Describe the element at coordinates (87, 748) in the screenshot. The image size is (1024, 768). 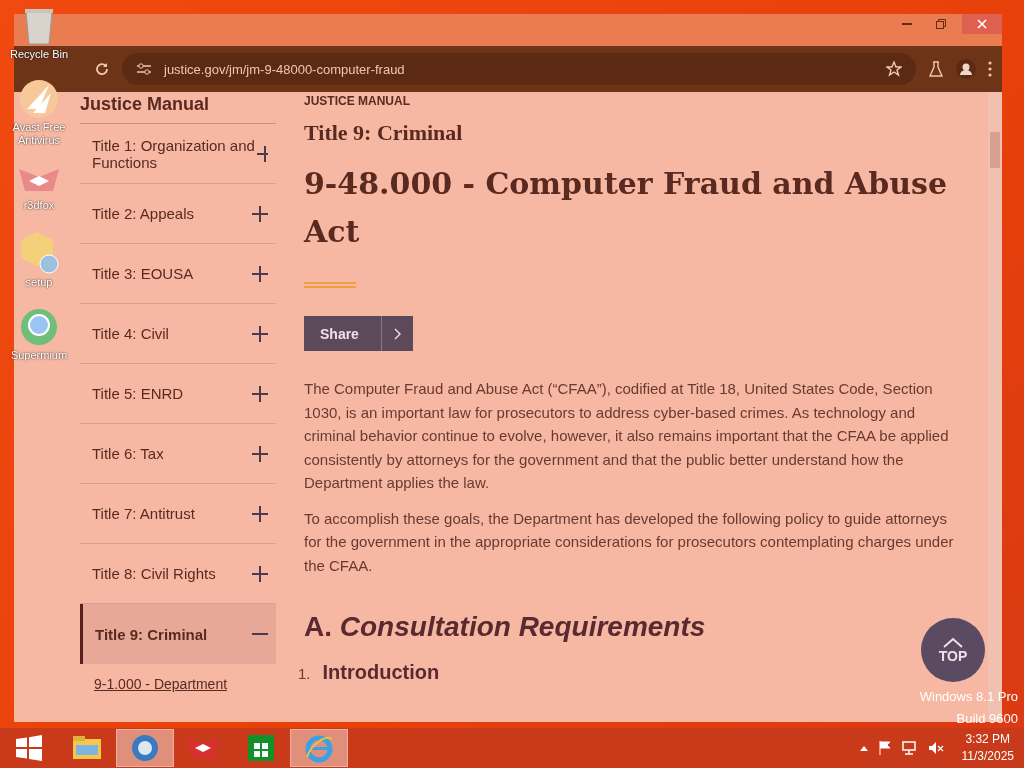
I see `folder-icon` at that location.